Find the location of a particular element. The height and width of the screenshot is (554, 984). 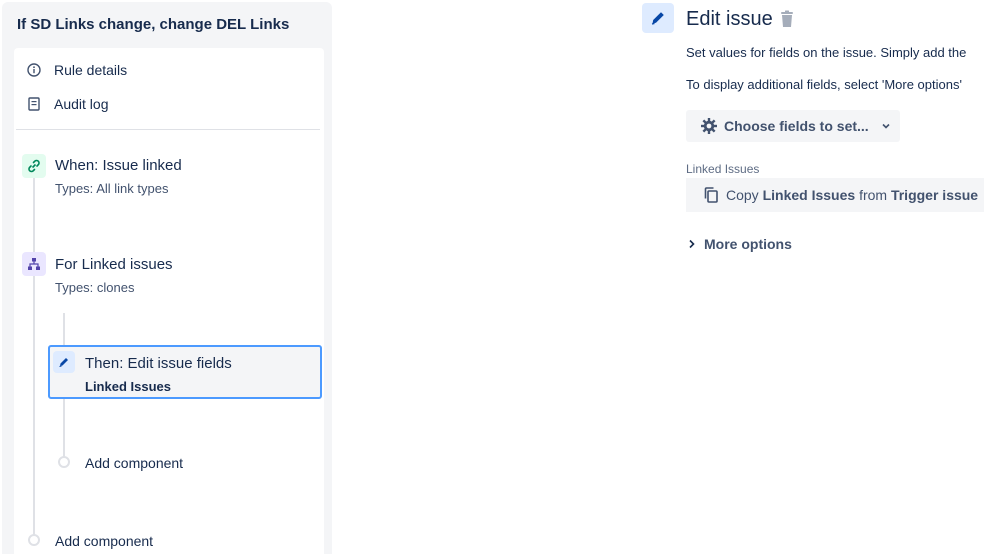

more-options-toggle: More options is located at coordinates (740, 244).